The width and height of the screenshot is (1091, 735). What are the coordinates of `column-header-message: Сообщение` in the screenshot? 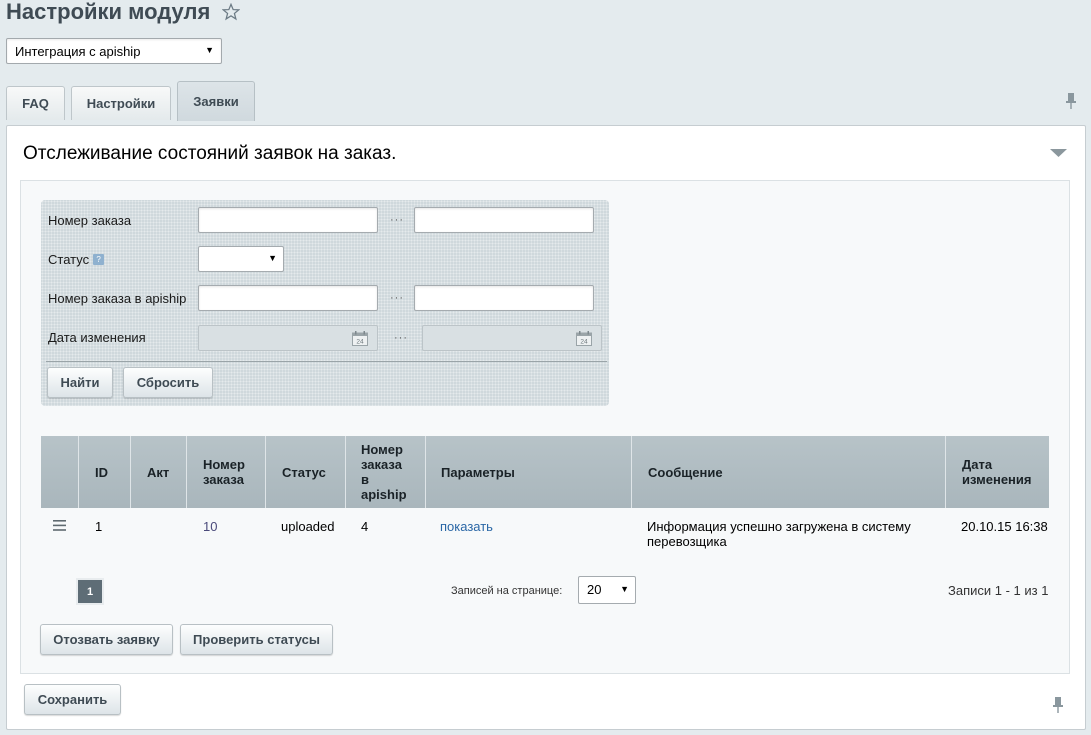 It's located at (789, 472).